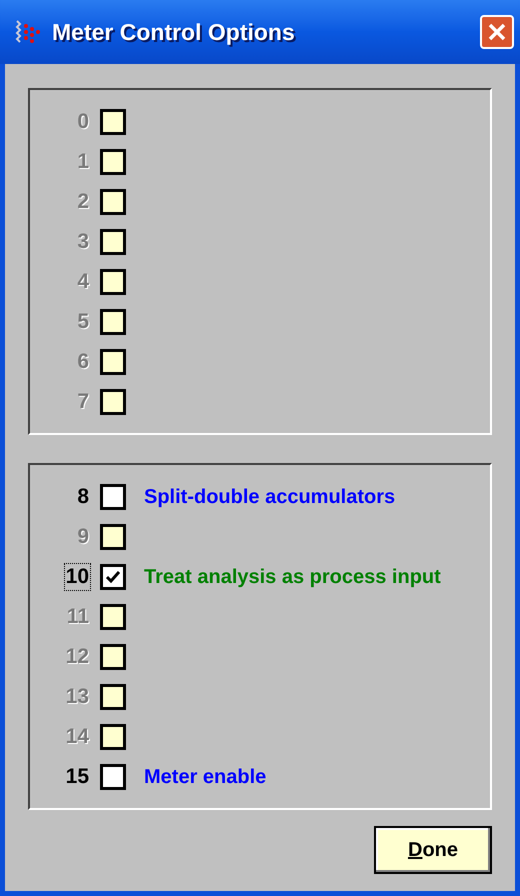 This screenshot has height=896, width=520. I want to click on bit-number: 0, so click(83, 121).